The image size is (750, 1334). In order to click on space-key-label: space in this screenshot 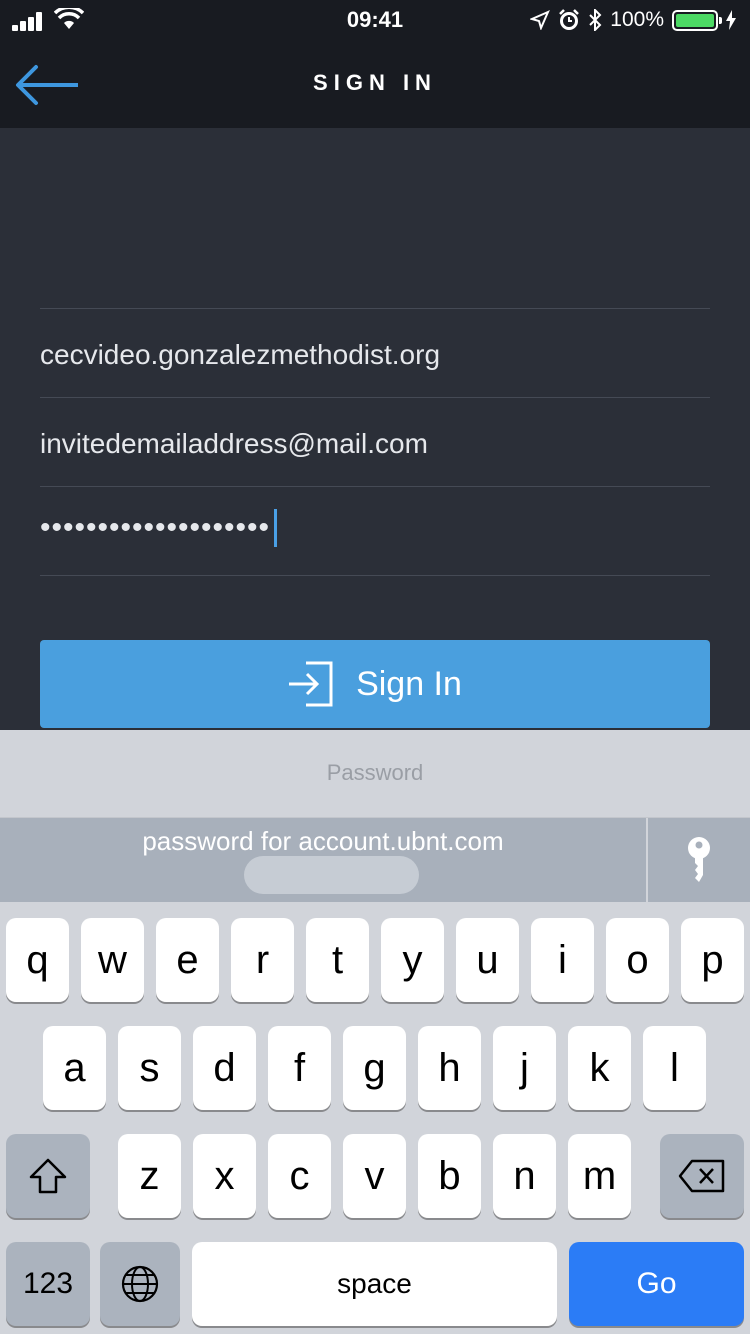, I will do `click(374, 1283)`.